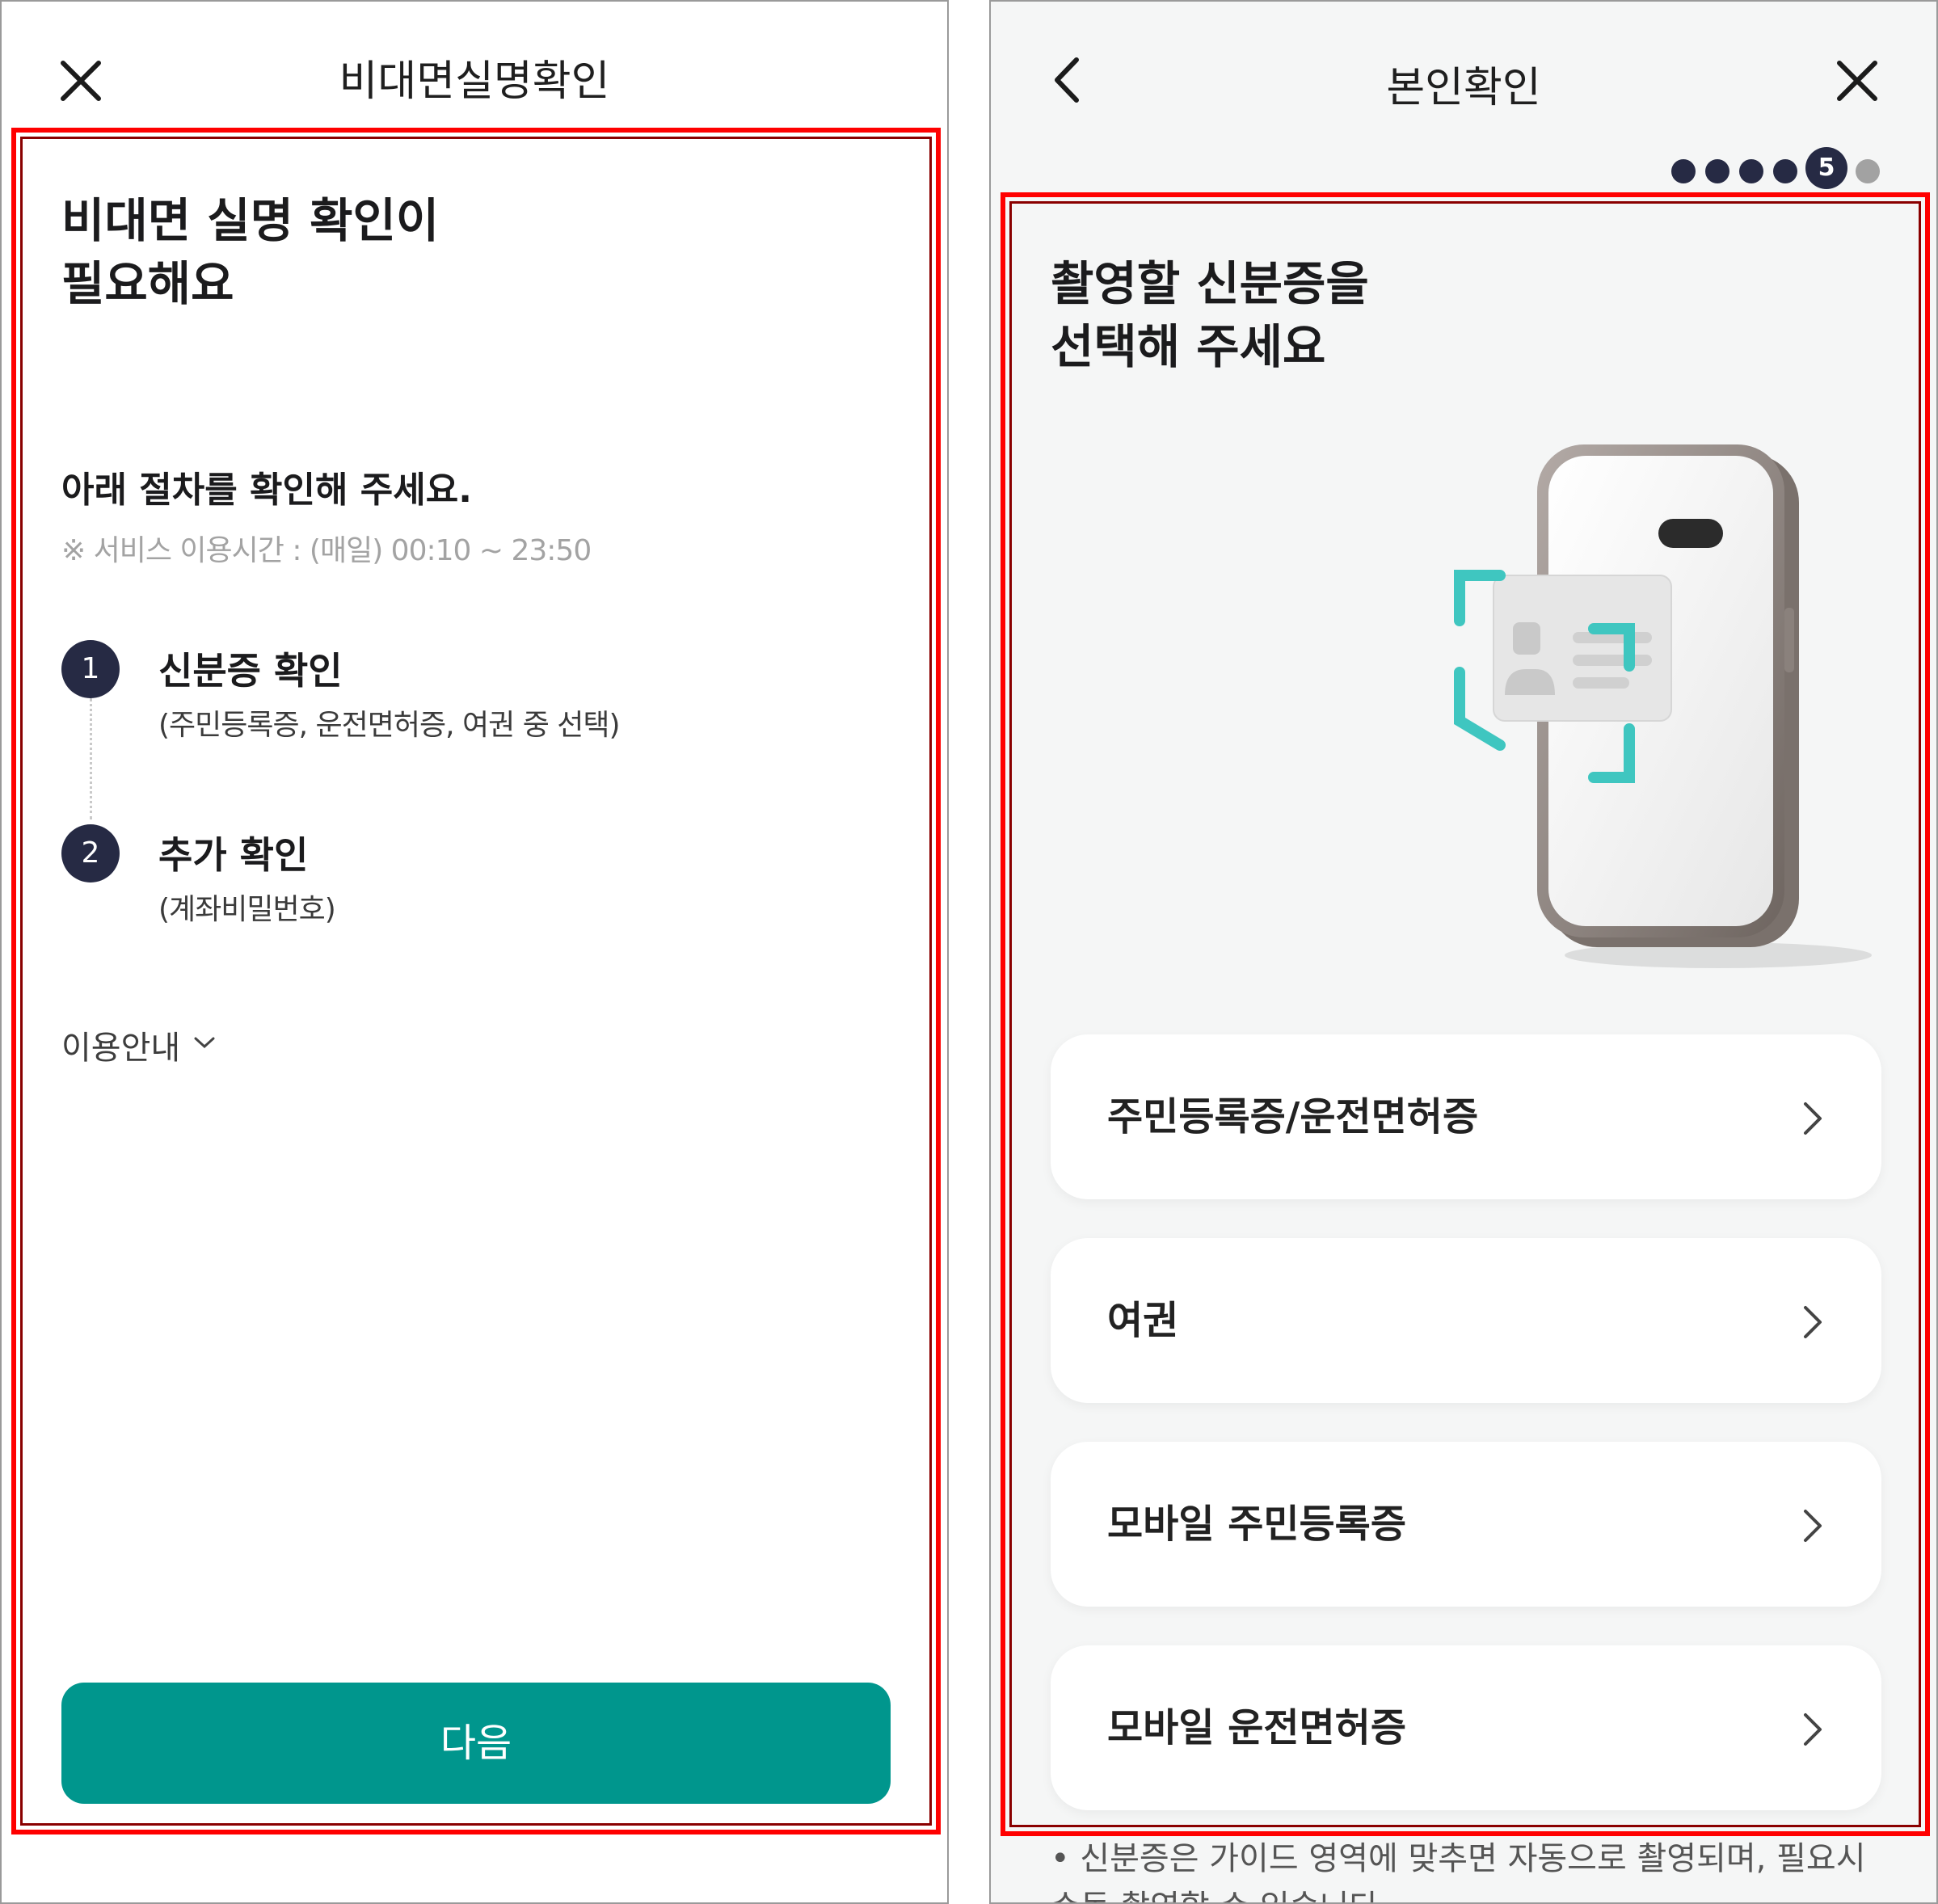 This screenshot has width=1938, height=1904. What do you see at coordinates (1463, 168) in the screenshot?
I see `progress-dots: 5` at bounding box center [1463, 168].